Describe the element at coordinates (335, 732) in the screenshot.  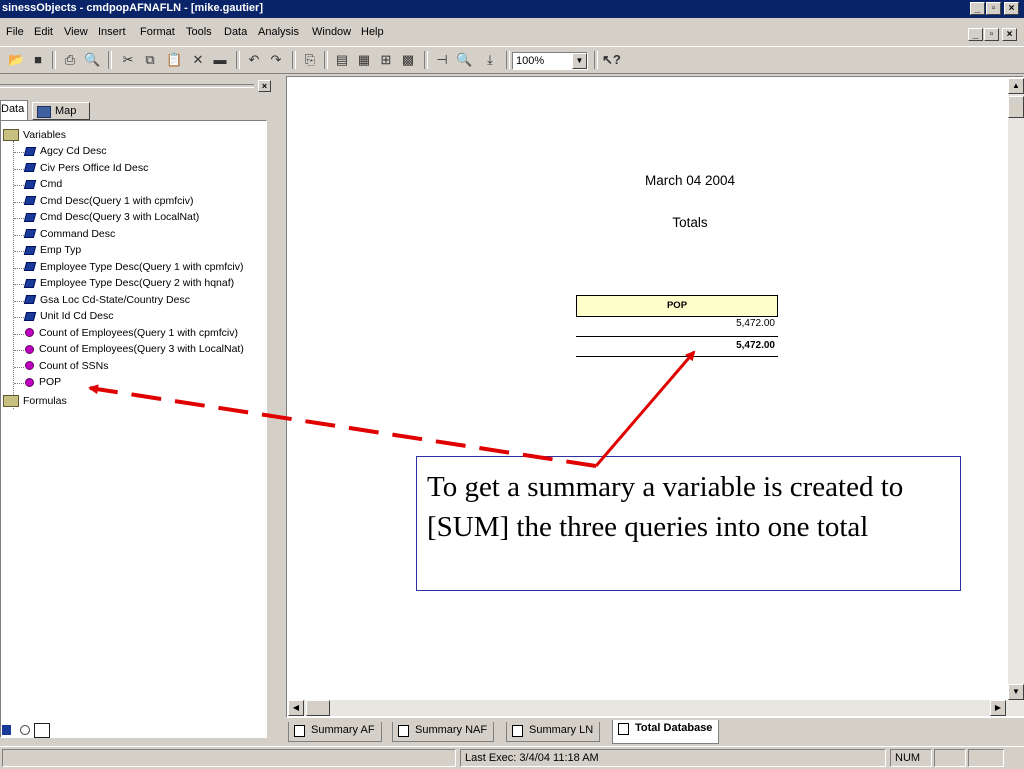
I see `sheet-tab-summary-af: Summary AF` at that location.